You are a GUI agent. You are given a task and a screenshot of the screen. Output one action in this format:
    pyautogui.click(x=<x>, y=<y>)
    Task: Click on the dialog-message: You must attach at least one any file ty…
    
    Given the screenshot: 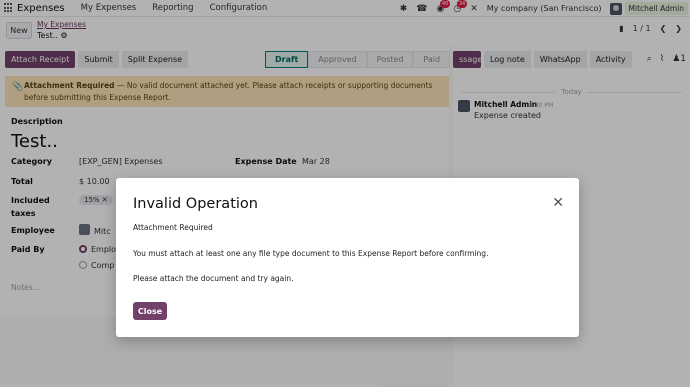 What is the action you would take?
    pyautogui.click(x=311, y=253)
    